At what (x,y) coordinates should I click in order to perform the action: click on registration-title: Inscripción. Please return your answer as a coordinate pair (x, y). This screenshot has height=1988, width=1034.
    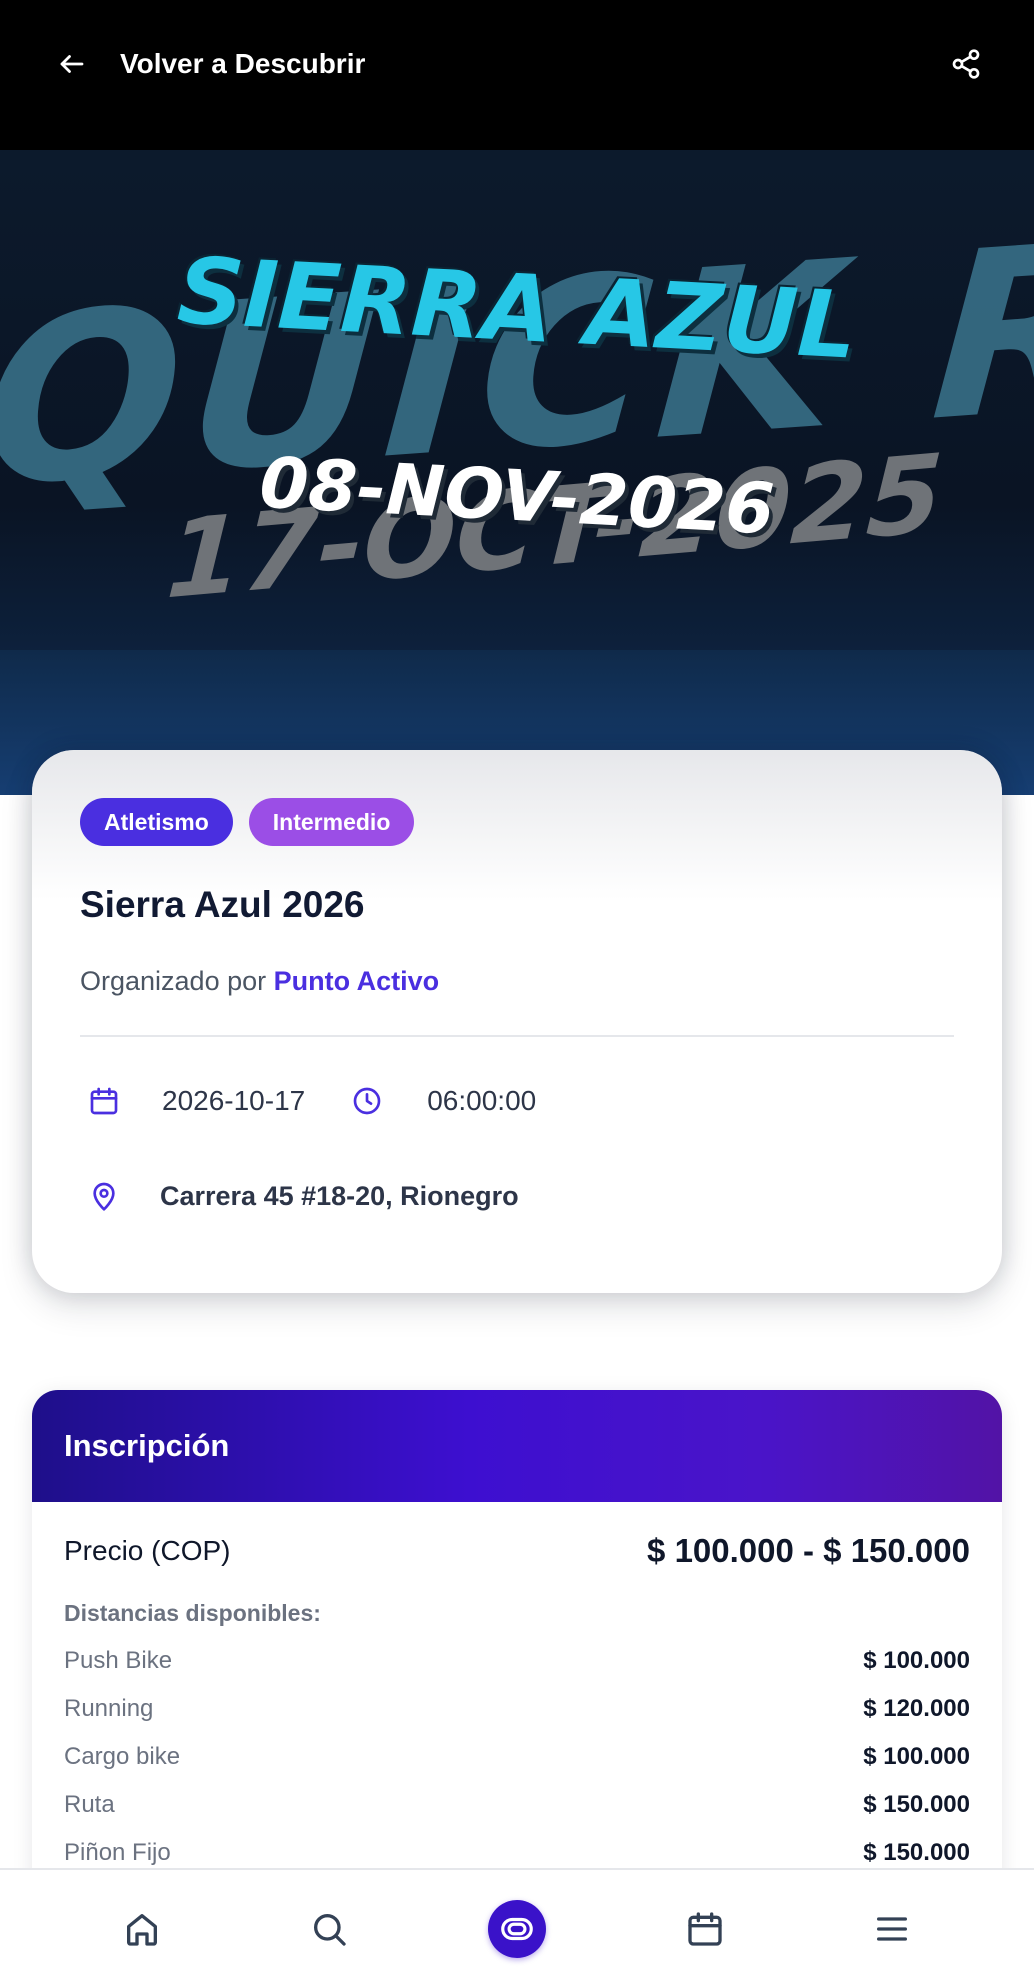
    Looking at the image, I should click on (147, 1445).